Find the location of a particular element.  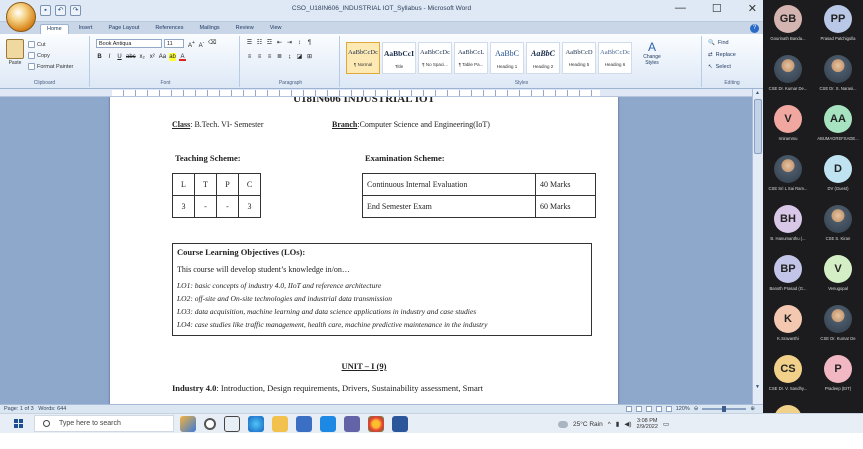

multilevel-list-icon: ☲ is located at coordinates (269, 43).